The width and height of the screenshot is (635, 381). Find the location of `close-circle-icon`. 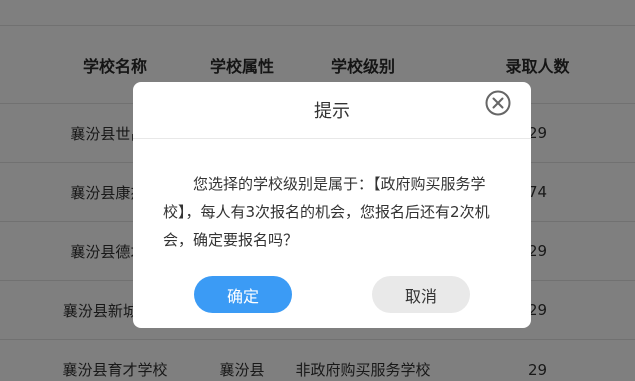

close-circle-icon is located at coordinates (498, 103).